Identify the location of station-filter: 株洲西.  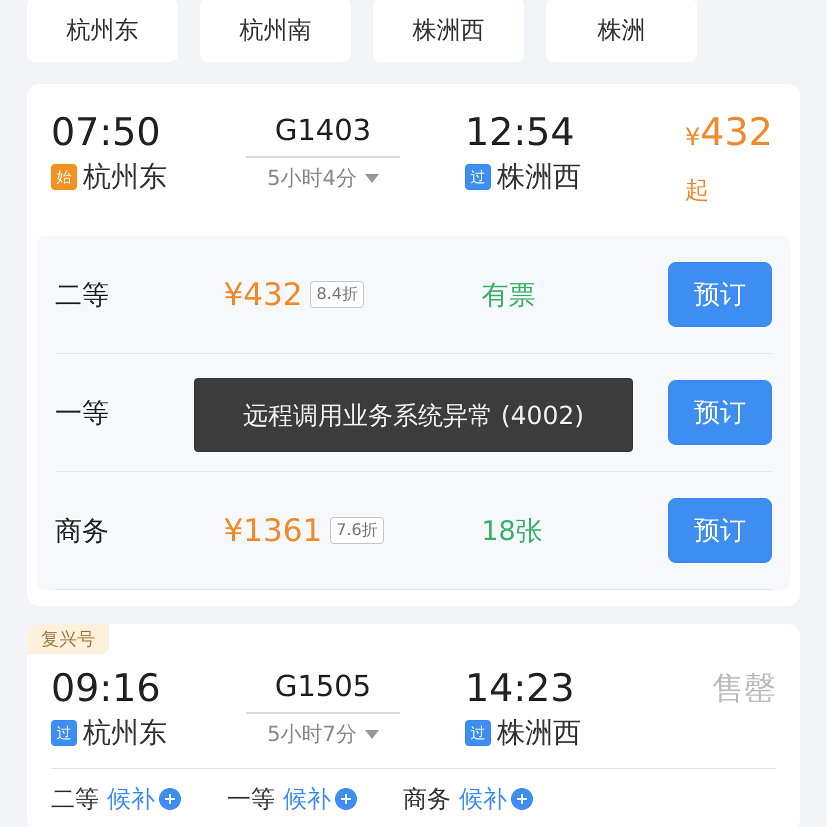
(448, 31).